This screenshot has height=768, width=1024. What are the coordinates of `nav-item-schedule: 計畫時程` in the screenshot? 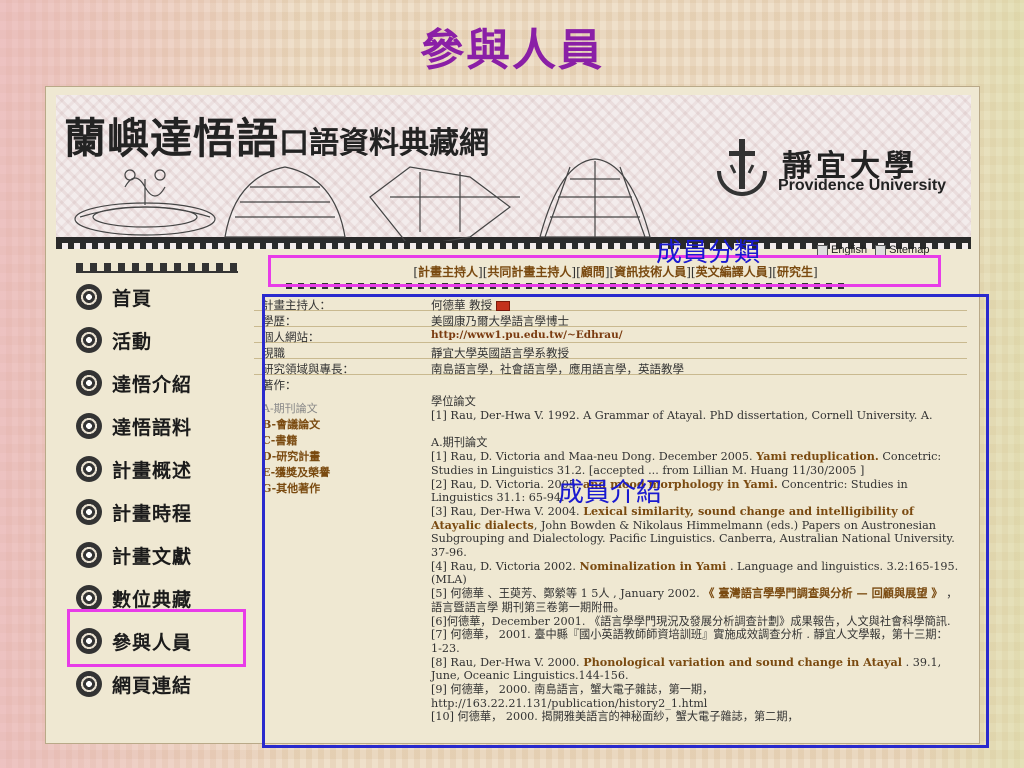 It's located at (157, 512).